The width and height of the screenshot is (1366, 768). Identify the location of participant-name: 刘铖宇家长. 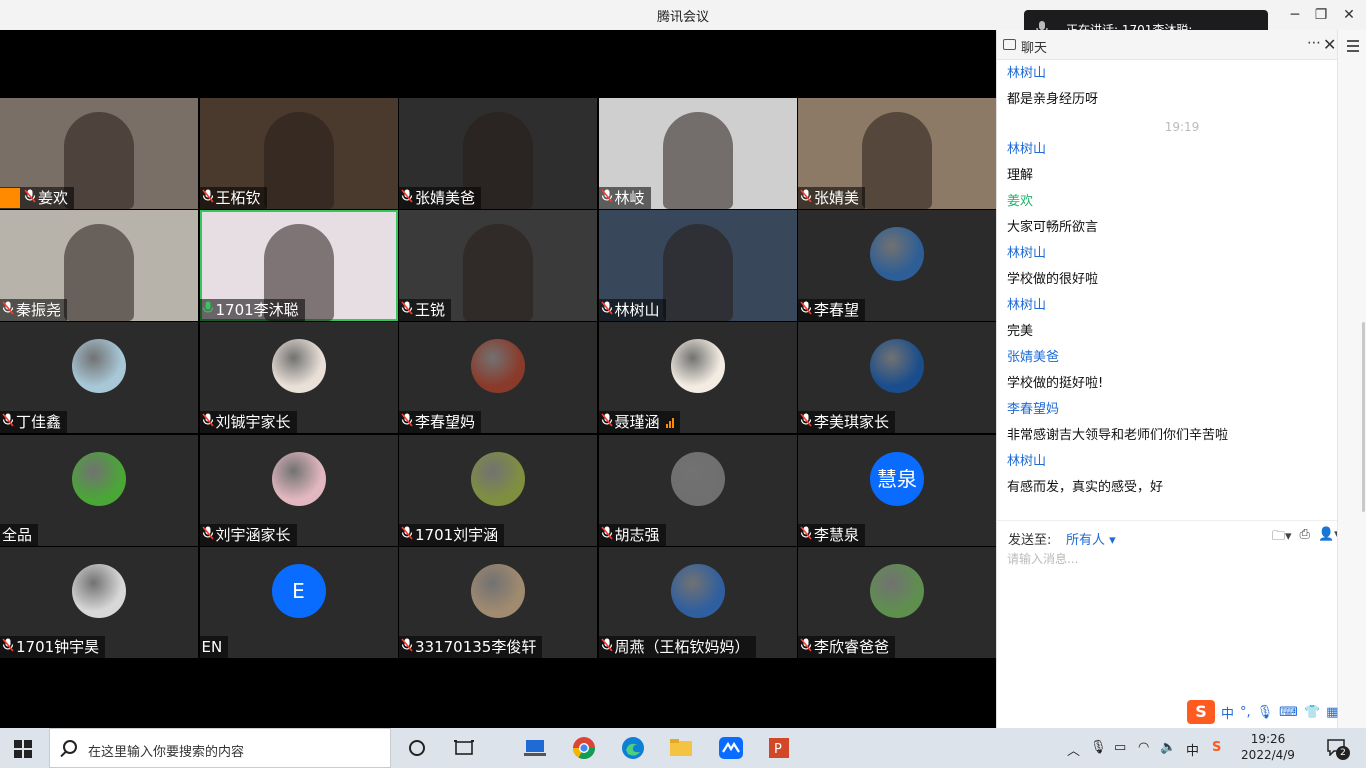
(253, 422).